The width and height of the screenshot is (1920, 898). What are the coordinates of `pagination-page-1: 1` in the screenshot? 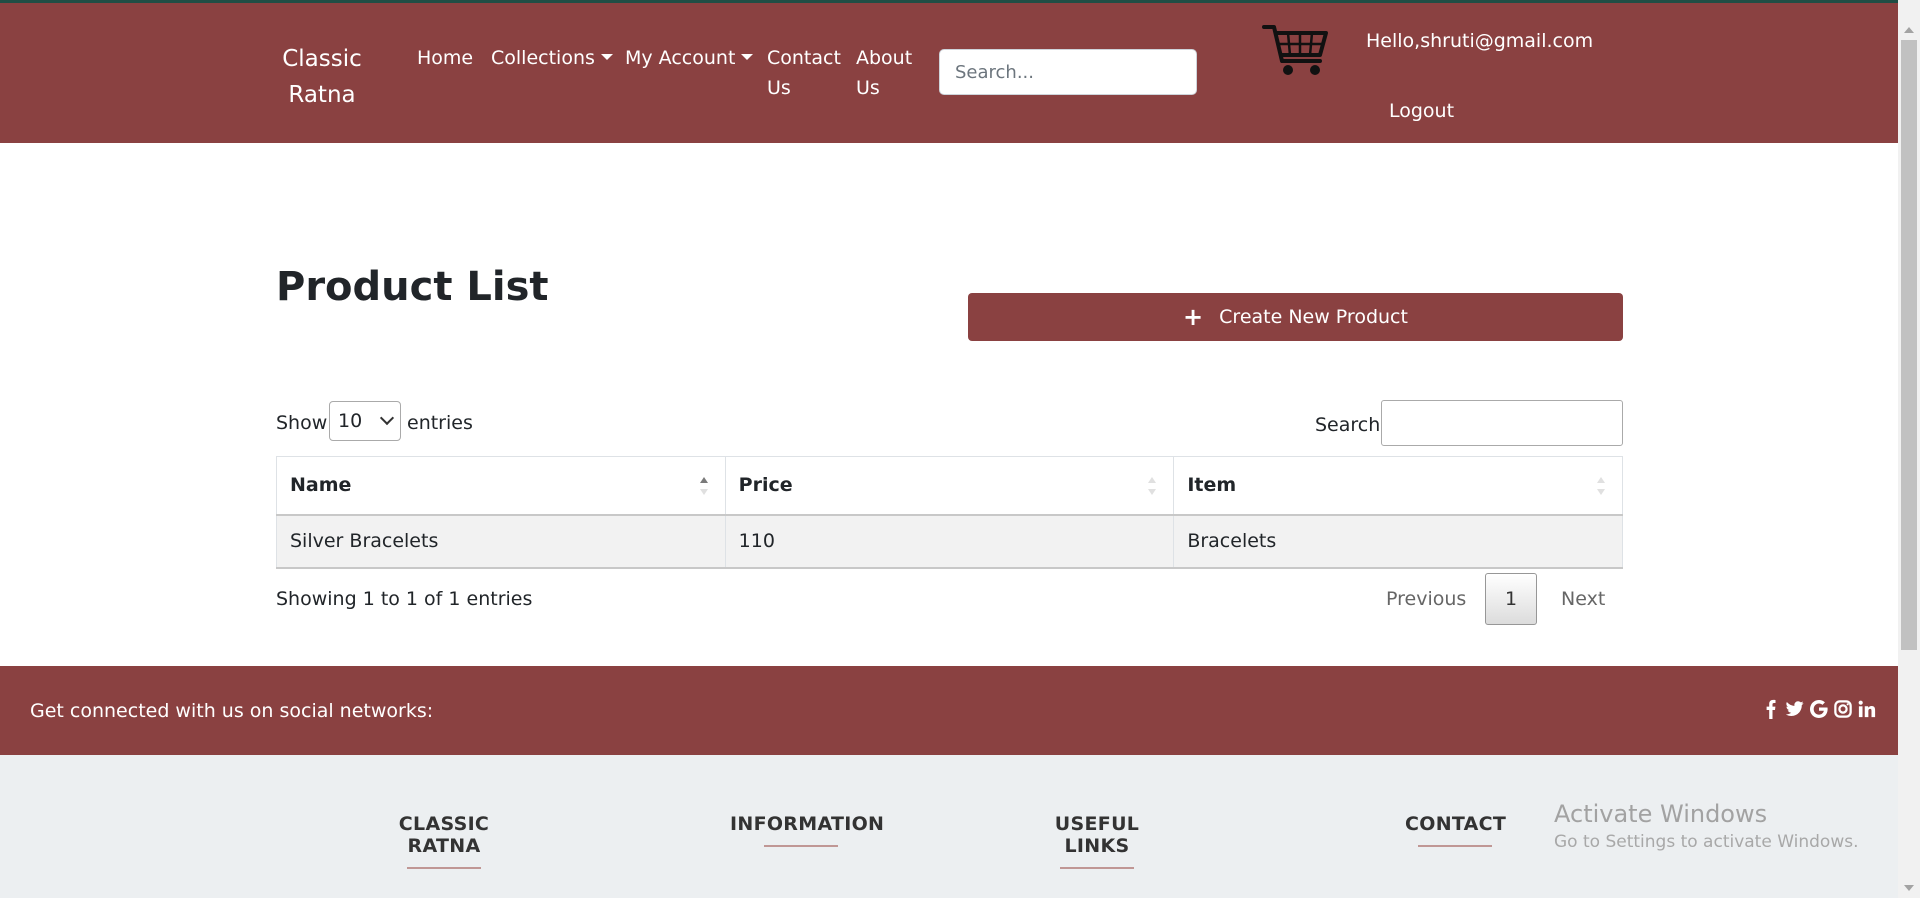 It's located at (1511, 599).